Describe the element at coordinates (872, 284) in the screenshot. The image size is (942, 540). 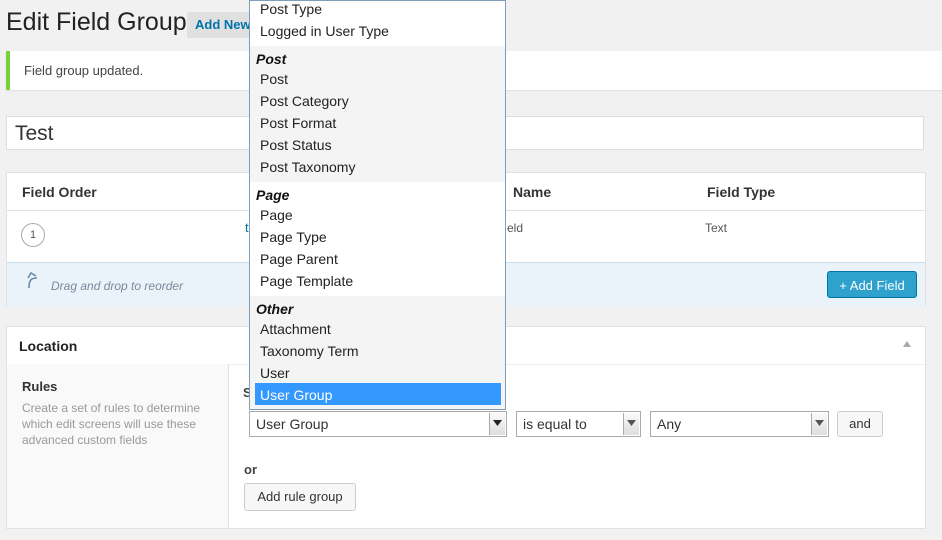
I see `add-field-button: + Add Field` at that location.